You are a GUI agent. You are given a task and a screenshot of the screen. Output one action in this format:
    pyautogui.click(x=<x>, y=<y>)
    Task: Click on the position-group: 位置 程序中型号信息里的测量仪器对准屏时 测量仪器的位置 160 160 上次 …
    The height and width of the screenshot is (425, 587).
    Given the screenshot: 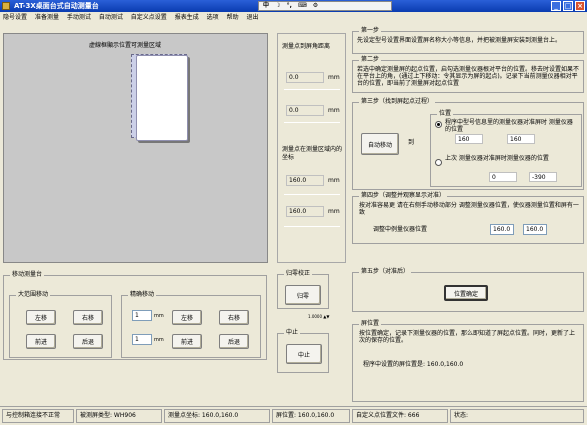 What is the action you would take?
    pyautogui.click(x=506, y=148)
    